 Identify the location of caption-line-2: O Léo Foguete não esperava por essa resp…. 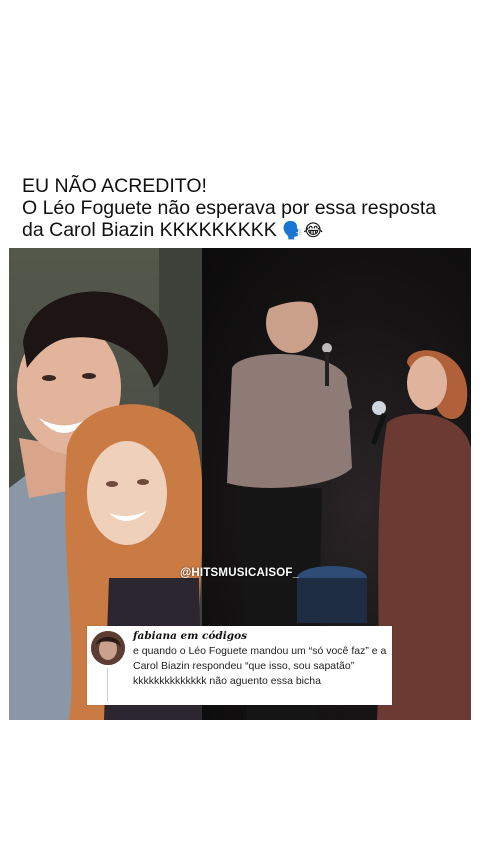
(229, 208).